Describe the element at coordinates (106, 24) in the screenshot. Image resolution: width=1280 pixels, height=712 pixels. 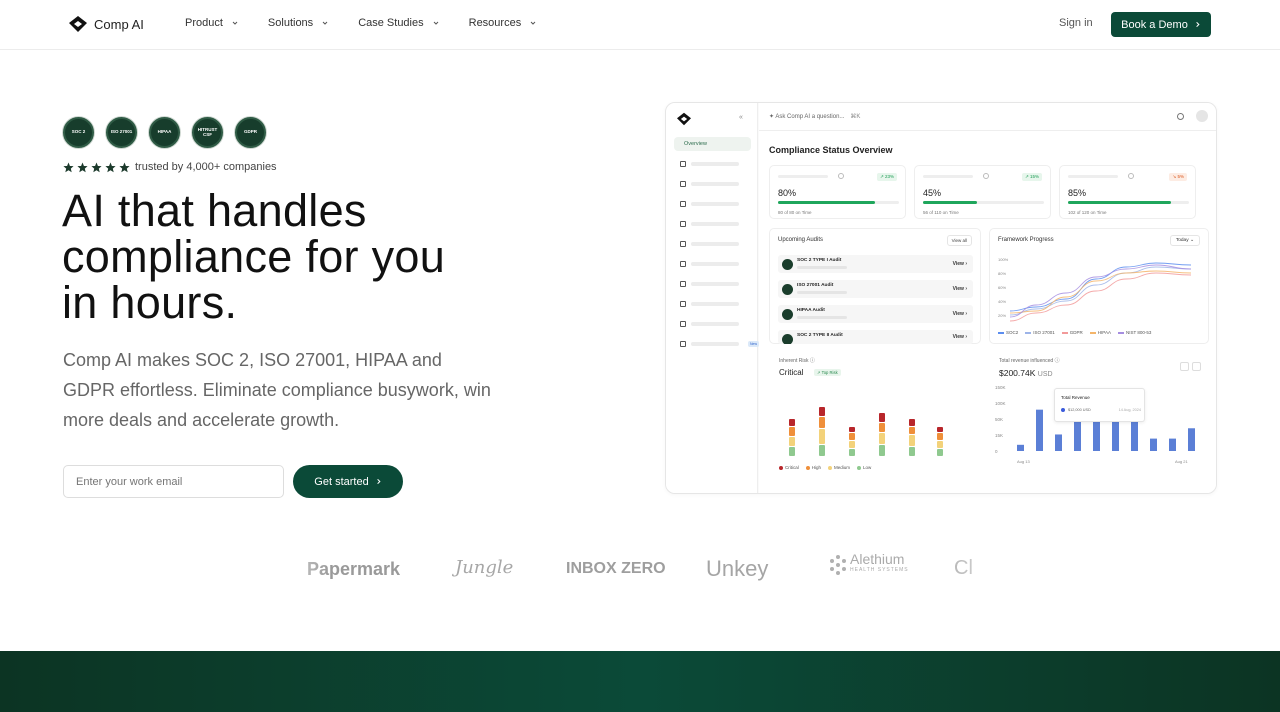
I see `brand-logo: Comp AI` at that location.